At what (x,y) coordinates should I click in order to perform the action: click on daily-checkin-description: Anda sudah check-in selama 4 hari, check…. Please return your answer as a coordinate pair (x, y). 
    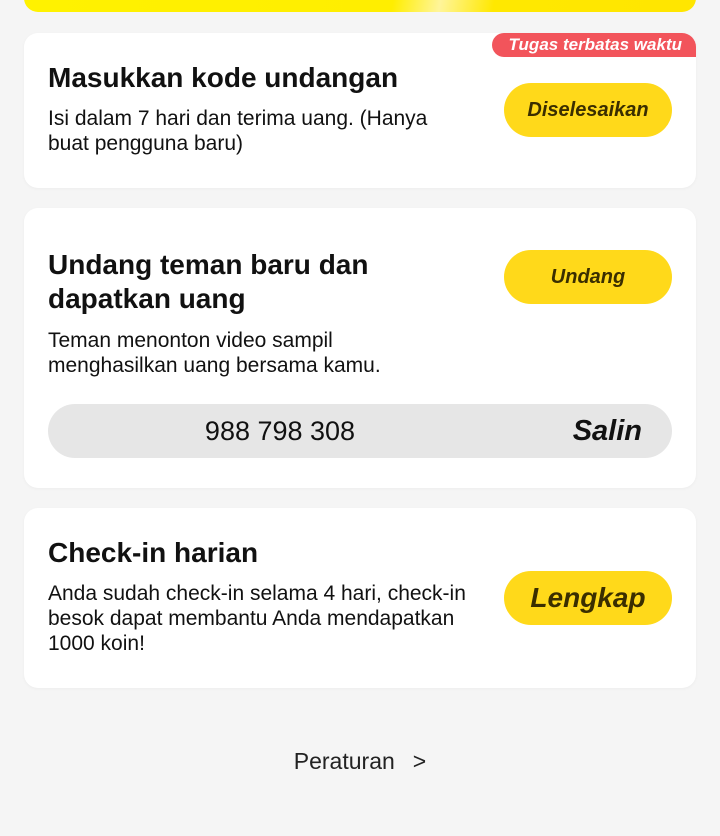
    Looking at the image, I should click on (257, 618).